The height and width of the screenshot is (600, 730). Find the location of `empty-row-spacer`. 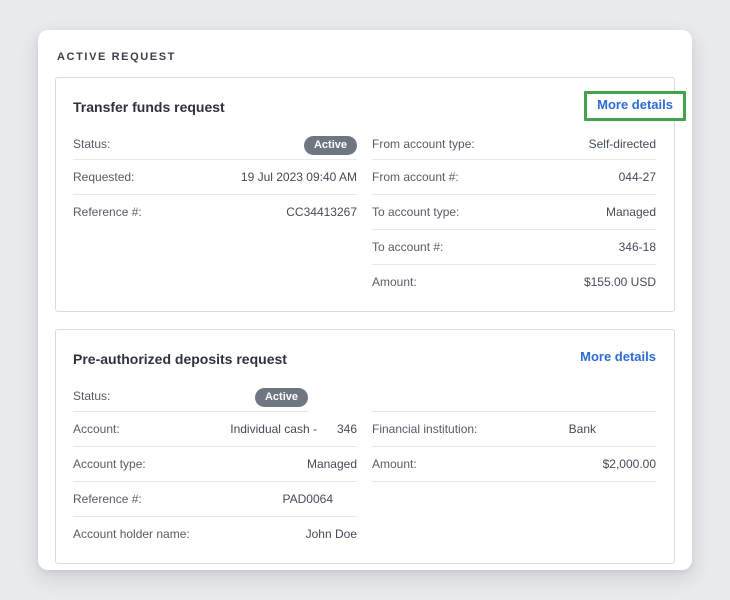

empty-row-spacer is located at coordinates (514, 395).